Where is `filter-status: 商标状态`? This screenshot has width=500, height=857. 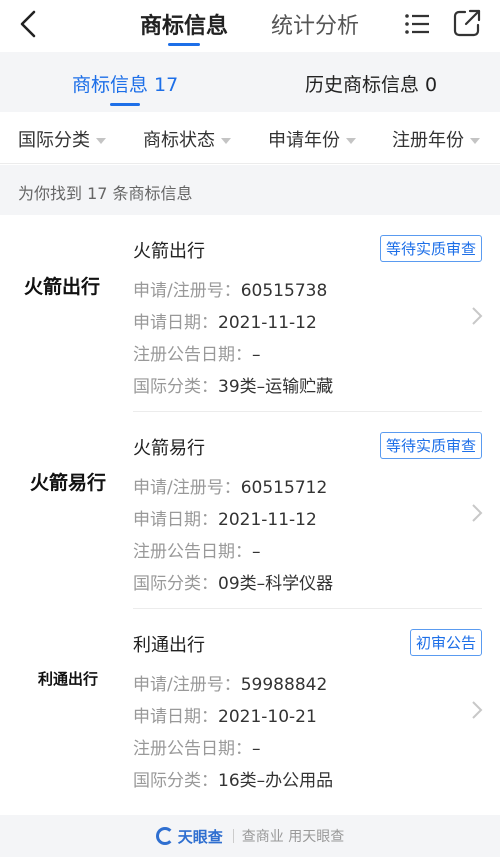
filter-status: 商标状态 is located at coordinates (187, 139).